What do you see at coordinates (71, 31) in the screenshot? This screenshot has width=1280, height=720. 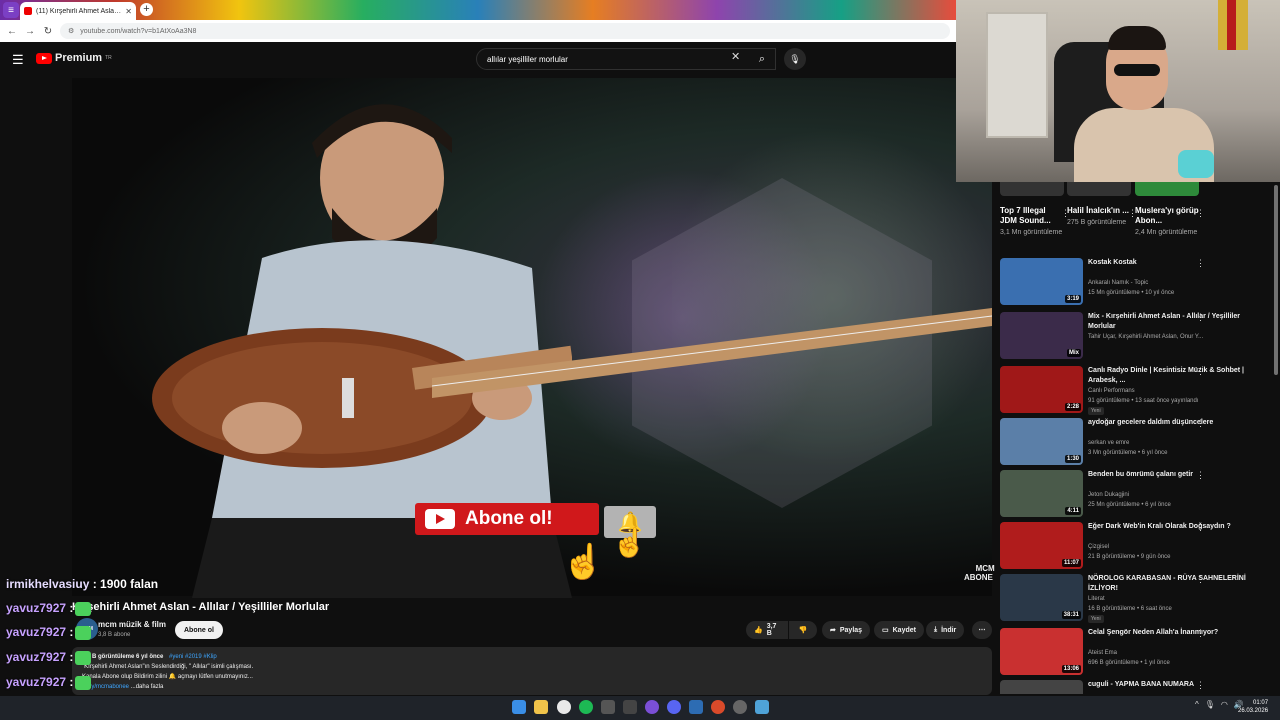 I see `site-info-icon: ⚙` at bounding box center [71, 31].